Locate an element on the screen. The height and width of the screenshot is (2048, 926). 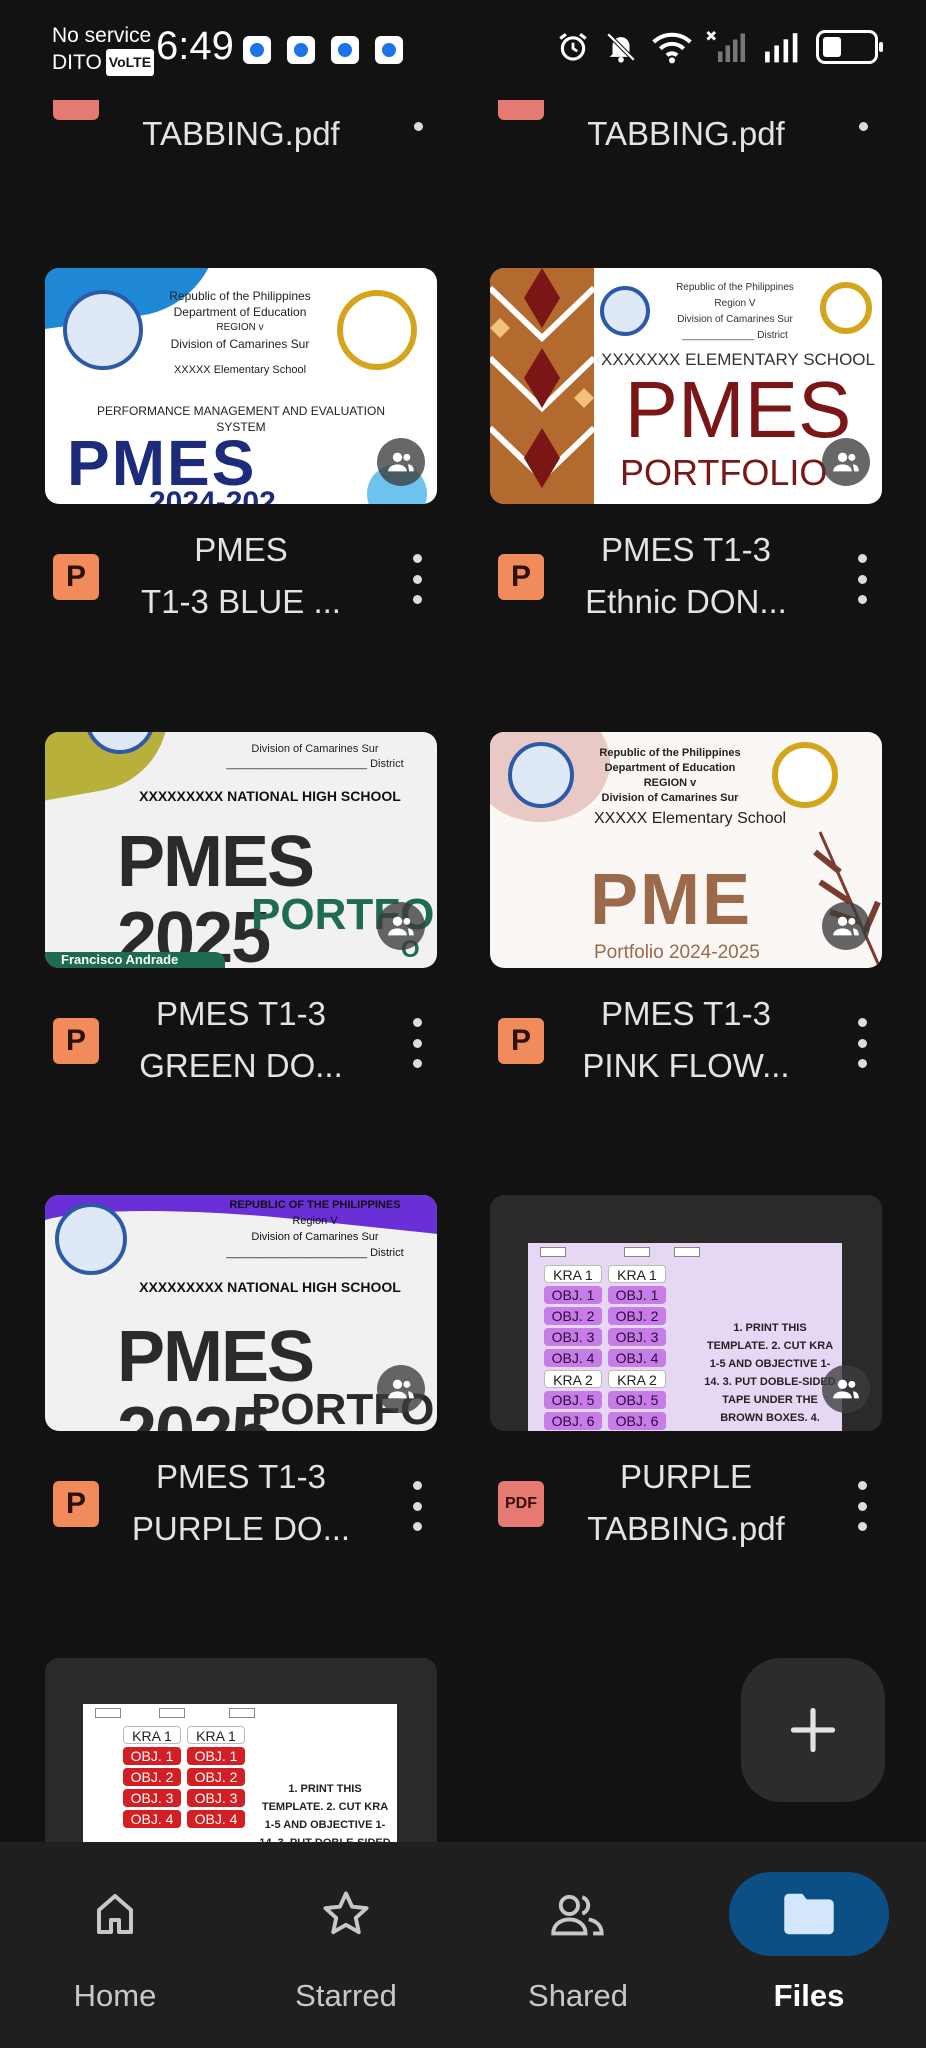
new-file-button is located at coordinates (813, 1730).